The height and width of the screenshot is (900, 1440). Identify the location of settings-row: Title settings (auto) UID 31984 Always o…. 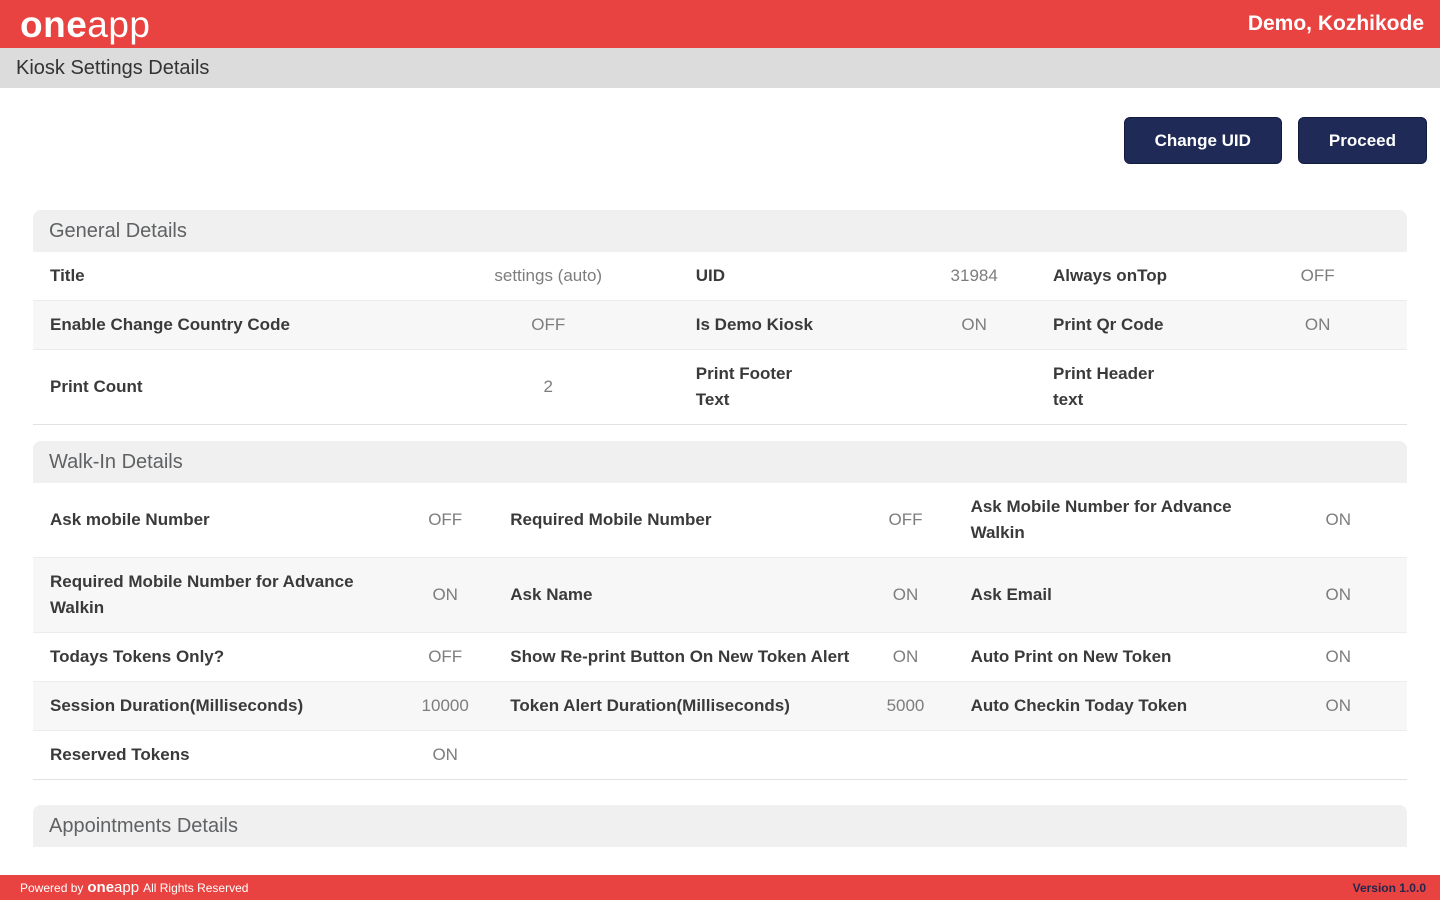
(720, 276).